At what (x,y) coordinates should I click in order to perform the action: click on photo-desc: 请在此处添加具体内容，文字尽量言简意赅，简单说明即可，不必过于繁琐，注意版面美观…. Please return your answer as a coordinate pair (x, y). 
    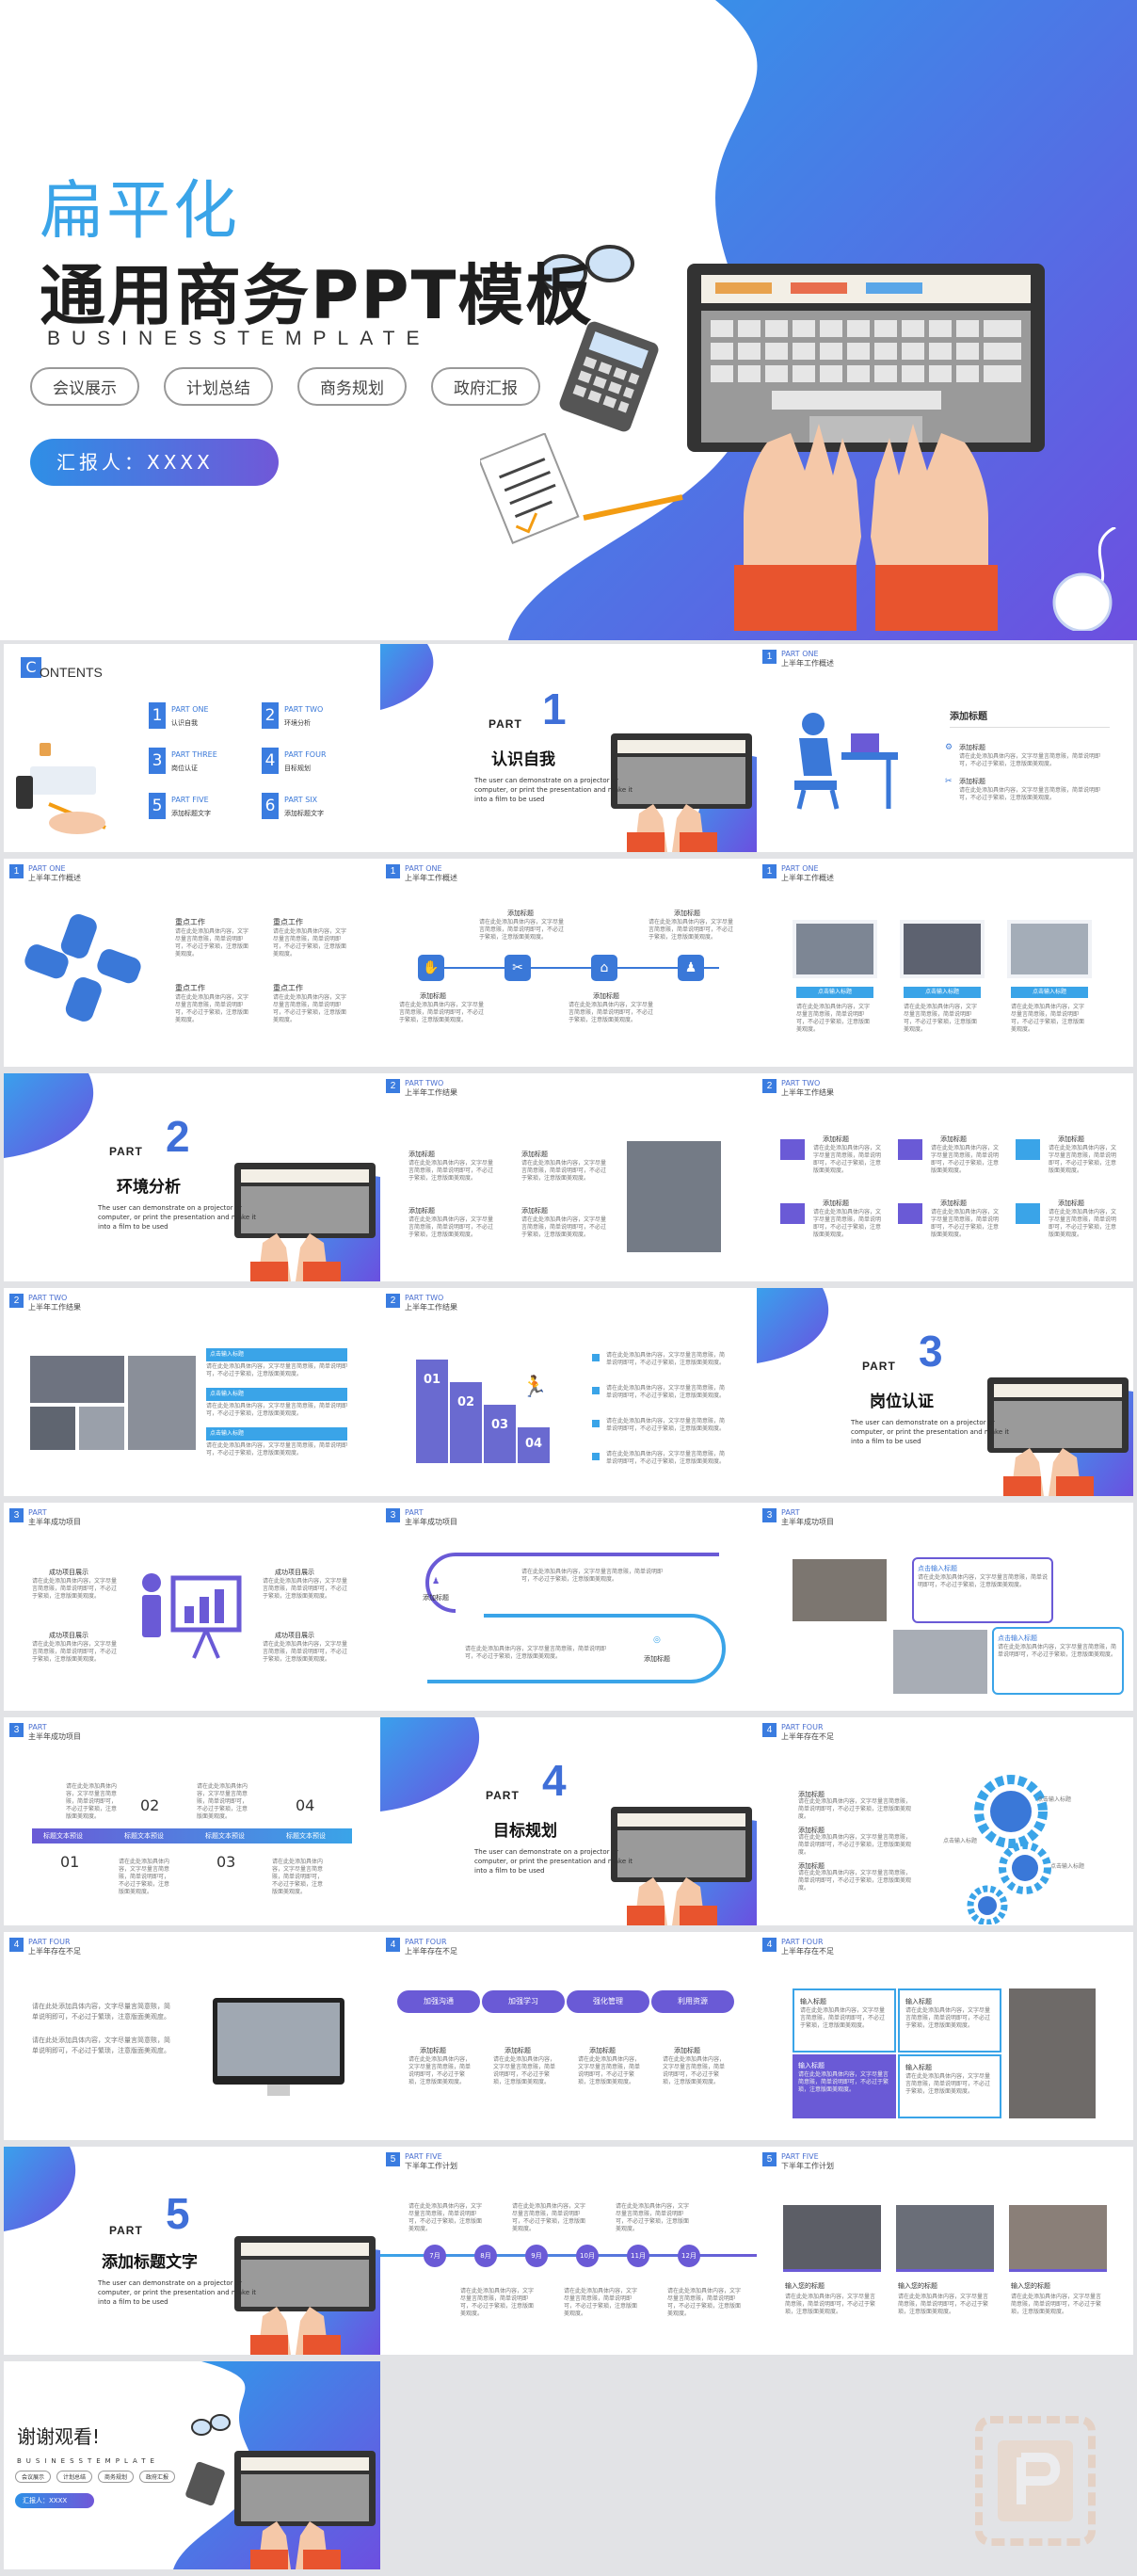
    Looking at the image, I should click on (941, 1018).